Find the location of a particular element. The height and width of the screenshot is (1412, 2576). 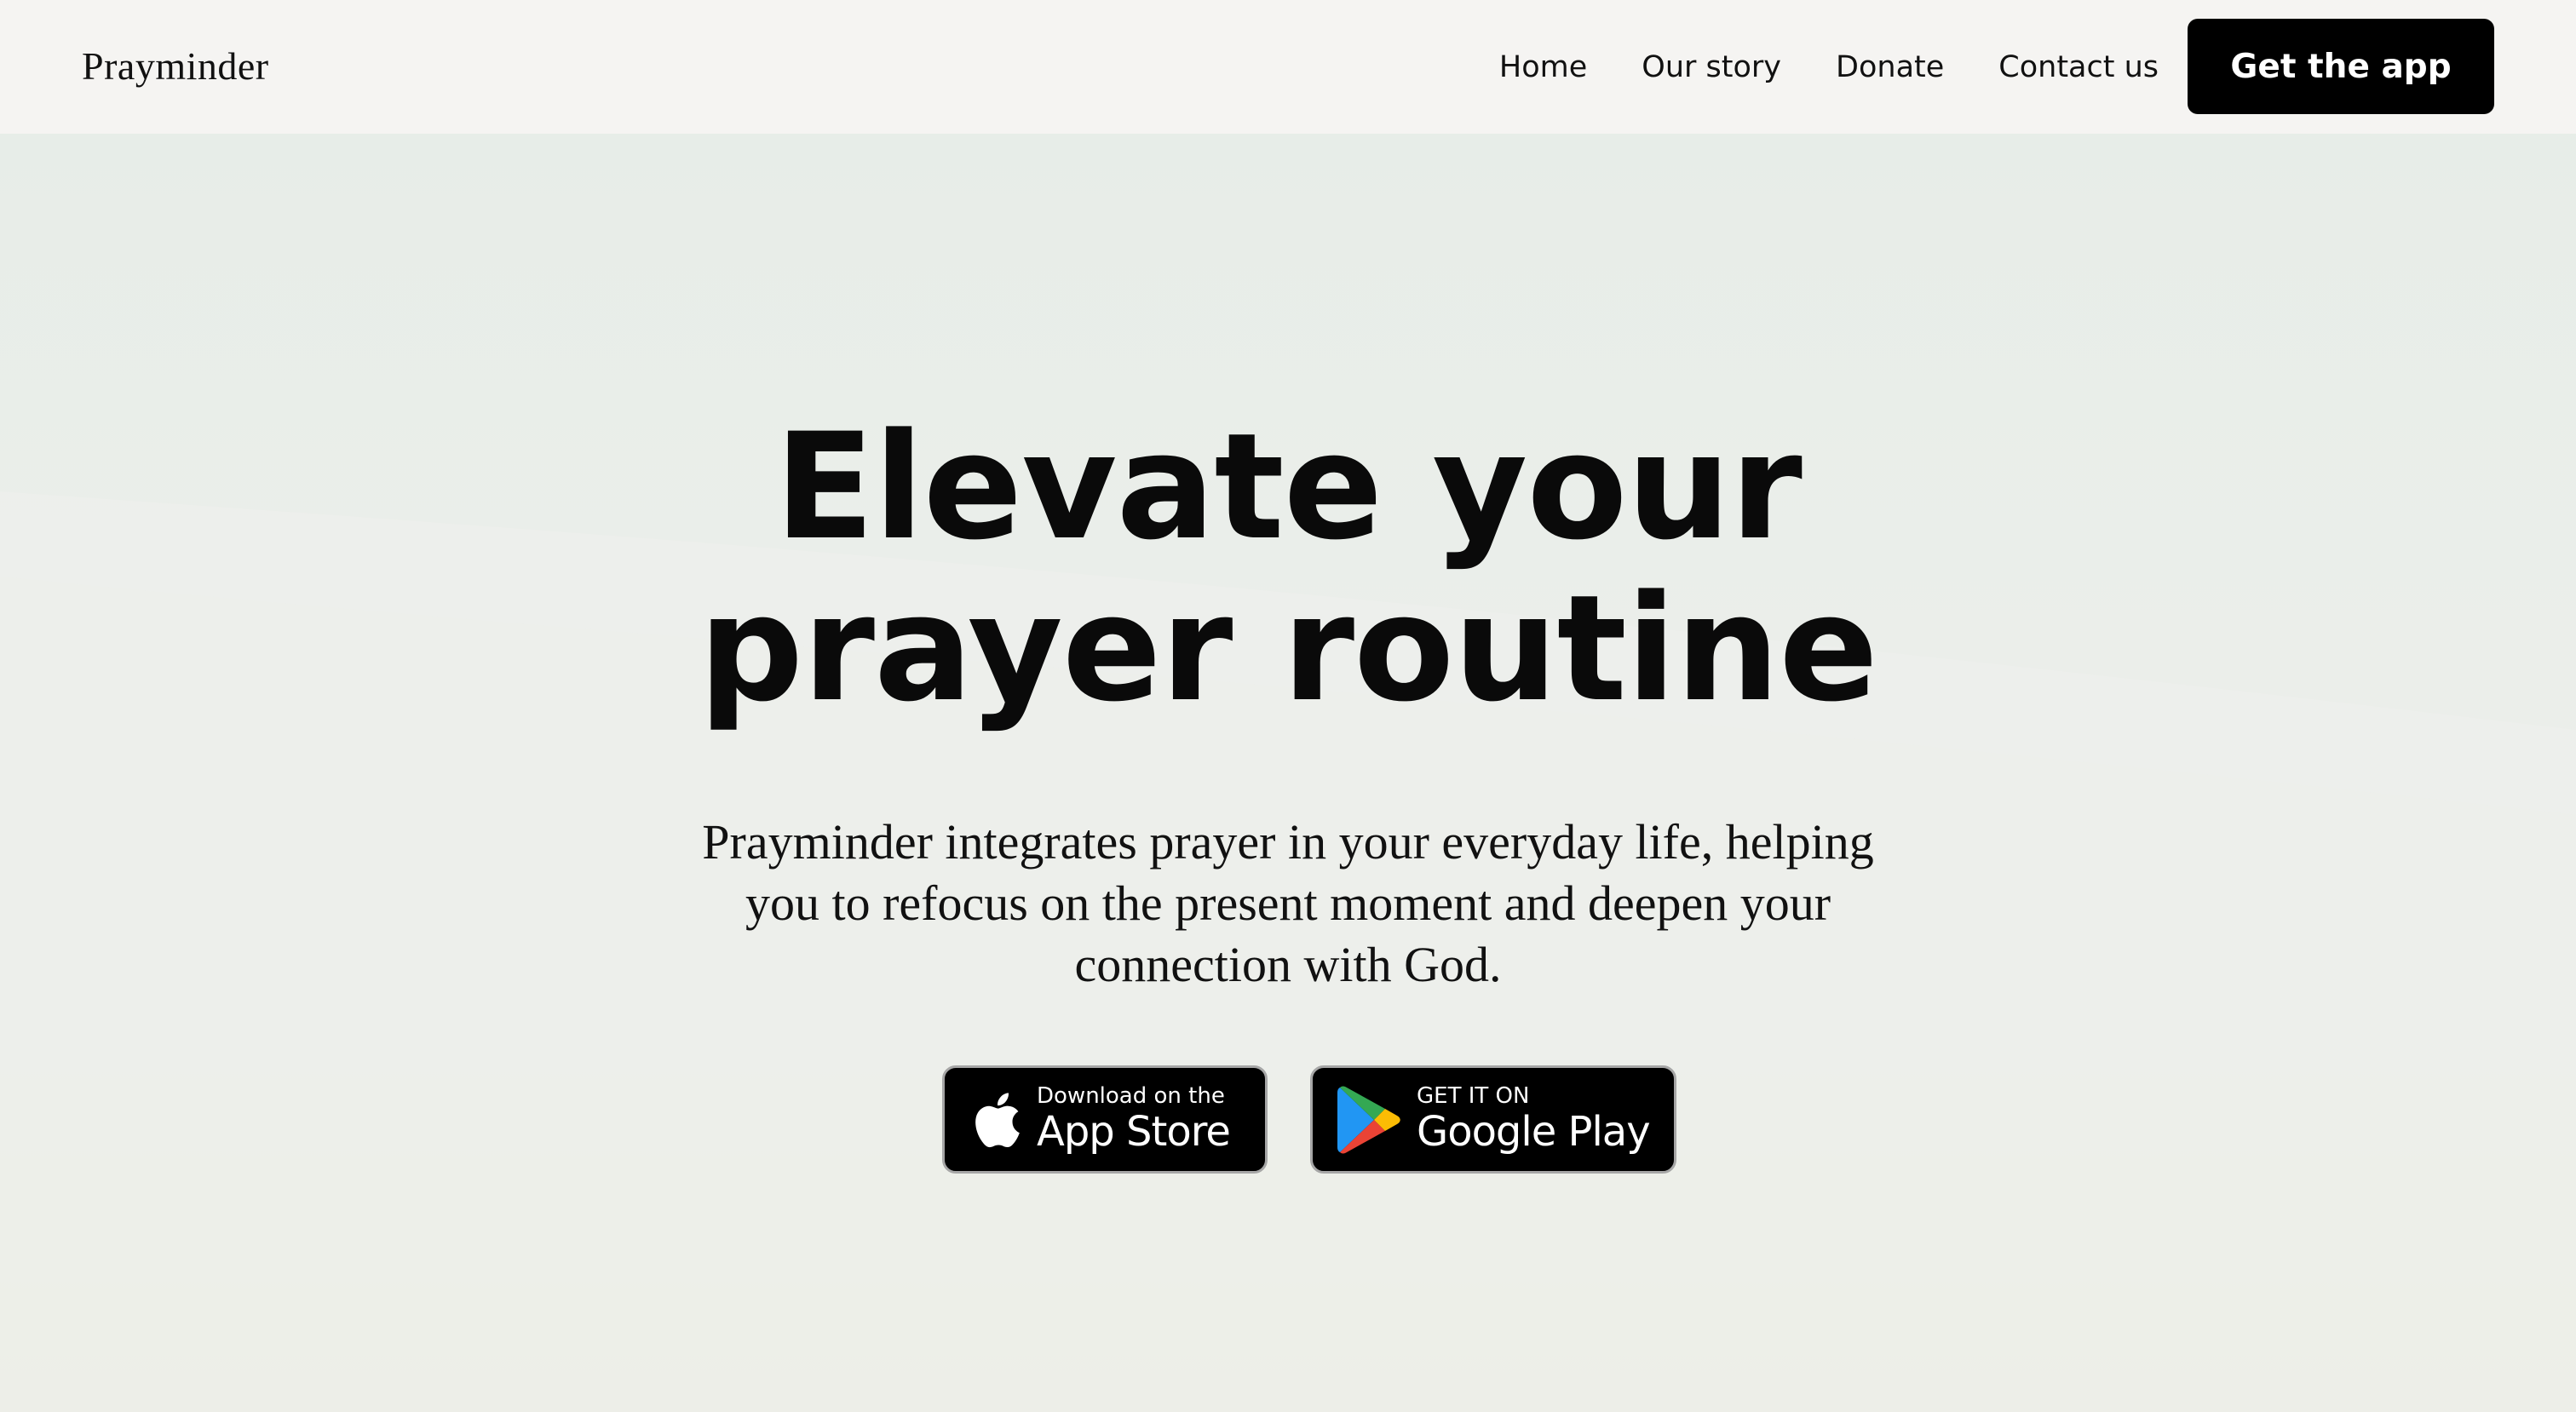

apple-icon is located at coordinates (995, 1119).